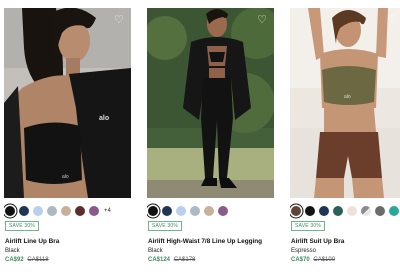  I want to click on sale-price: CA$70, so click(300, 260).